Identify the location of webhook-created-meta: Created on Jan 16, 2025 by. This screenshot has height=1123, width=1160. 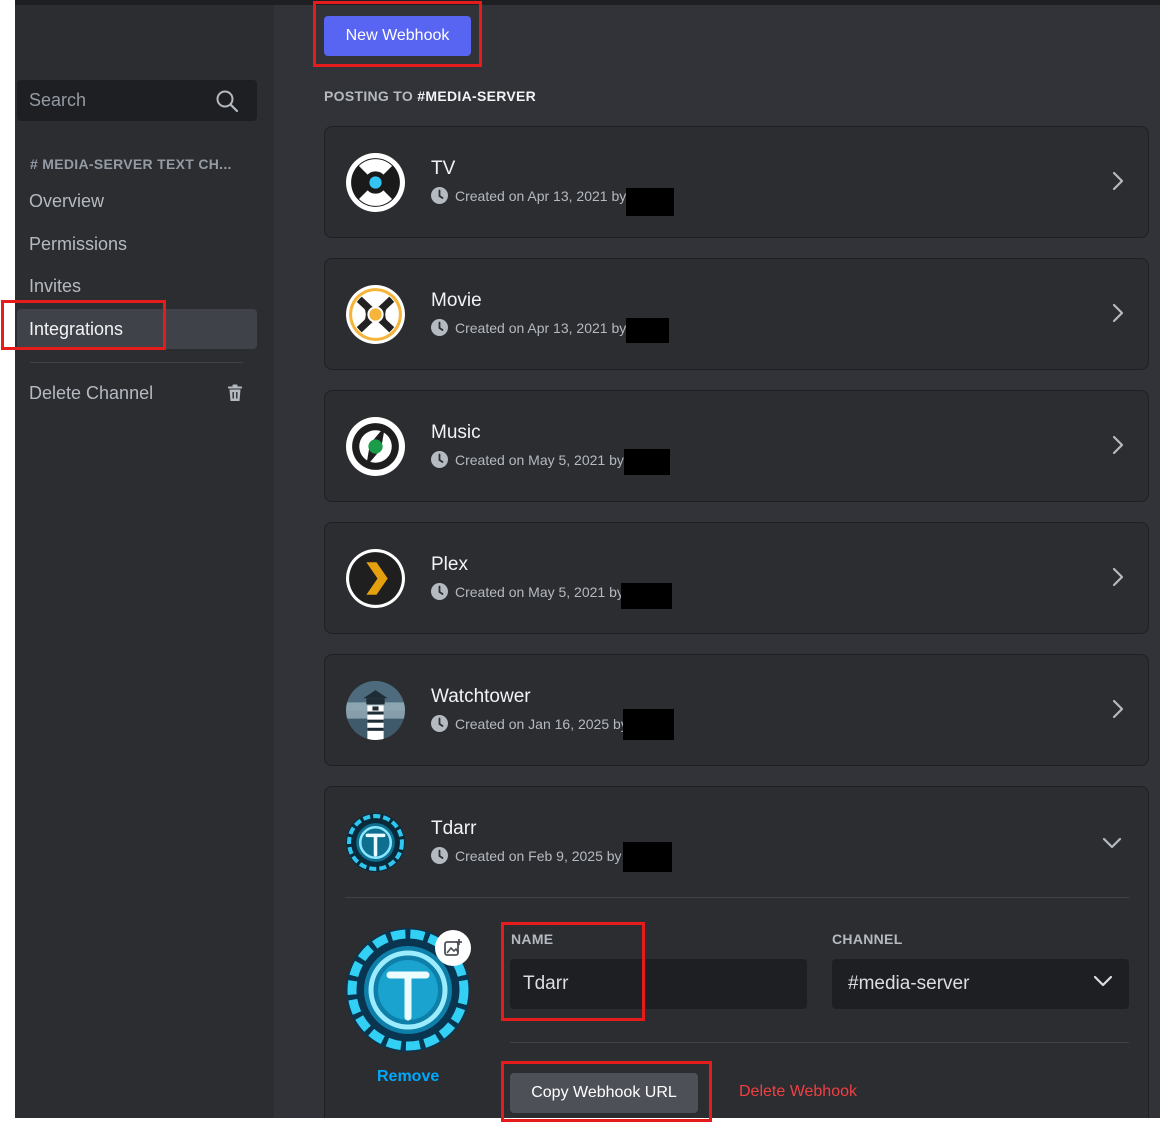
(529, 723).